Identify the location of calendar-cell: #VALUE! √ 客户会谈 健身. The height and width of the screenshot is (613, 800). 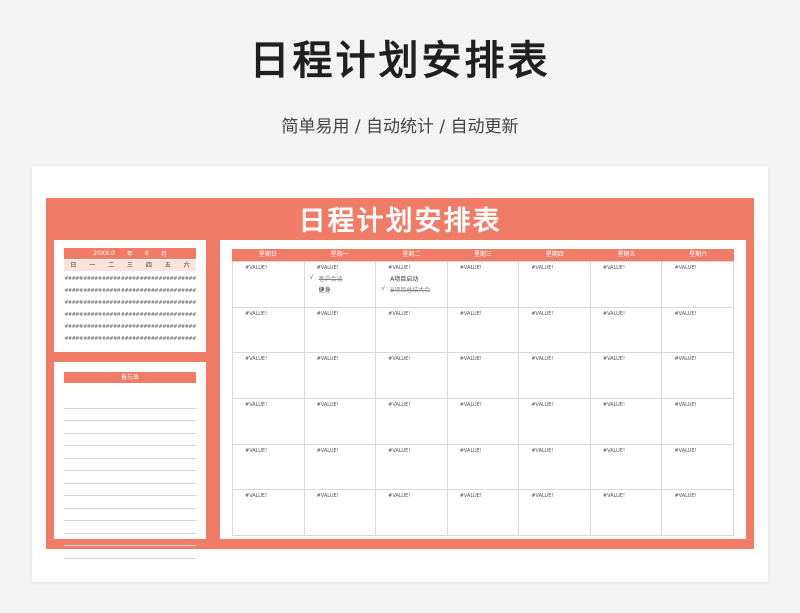
(340, 285).